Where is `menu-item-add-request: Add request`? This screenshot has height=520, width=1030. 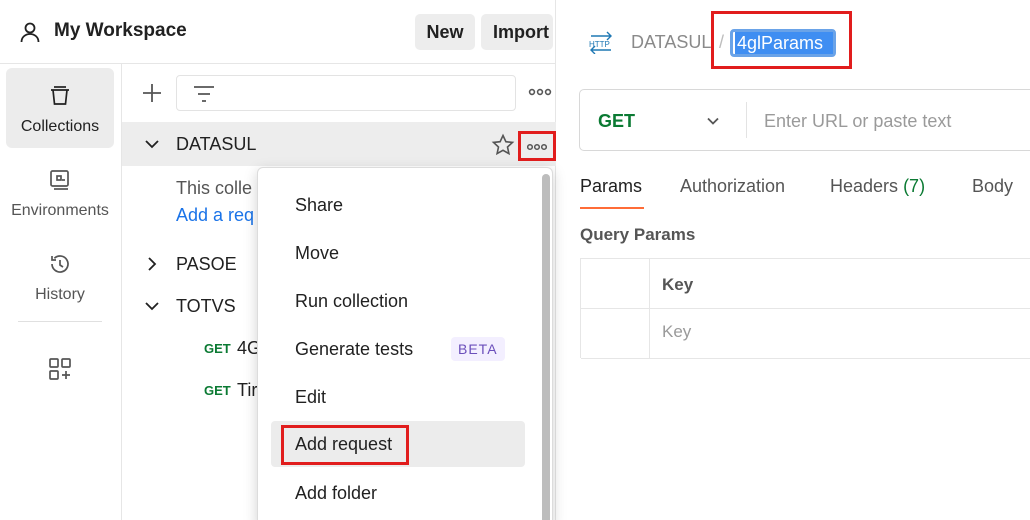 menu-item-add-request: Add request is located at coordinates (398, 444).